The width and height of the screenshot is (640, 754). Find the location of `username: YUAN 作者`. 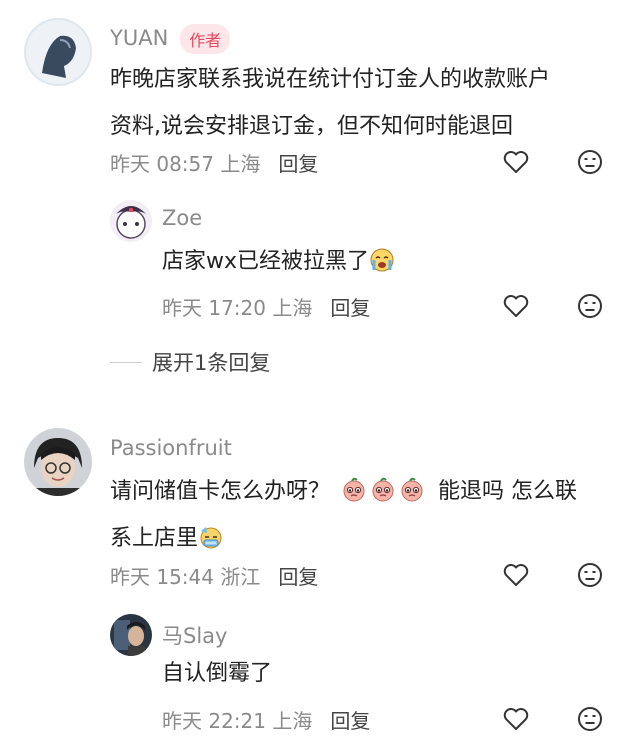

username: YUAN 作者 is located at coordinates (170, 39).